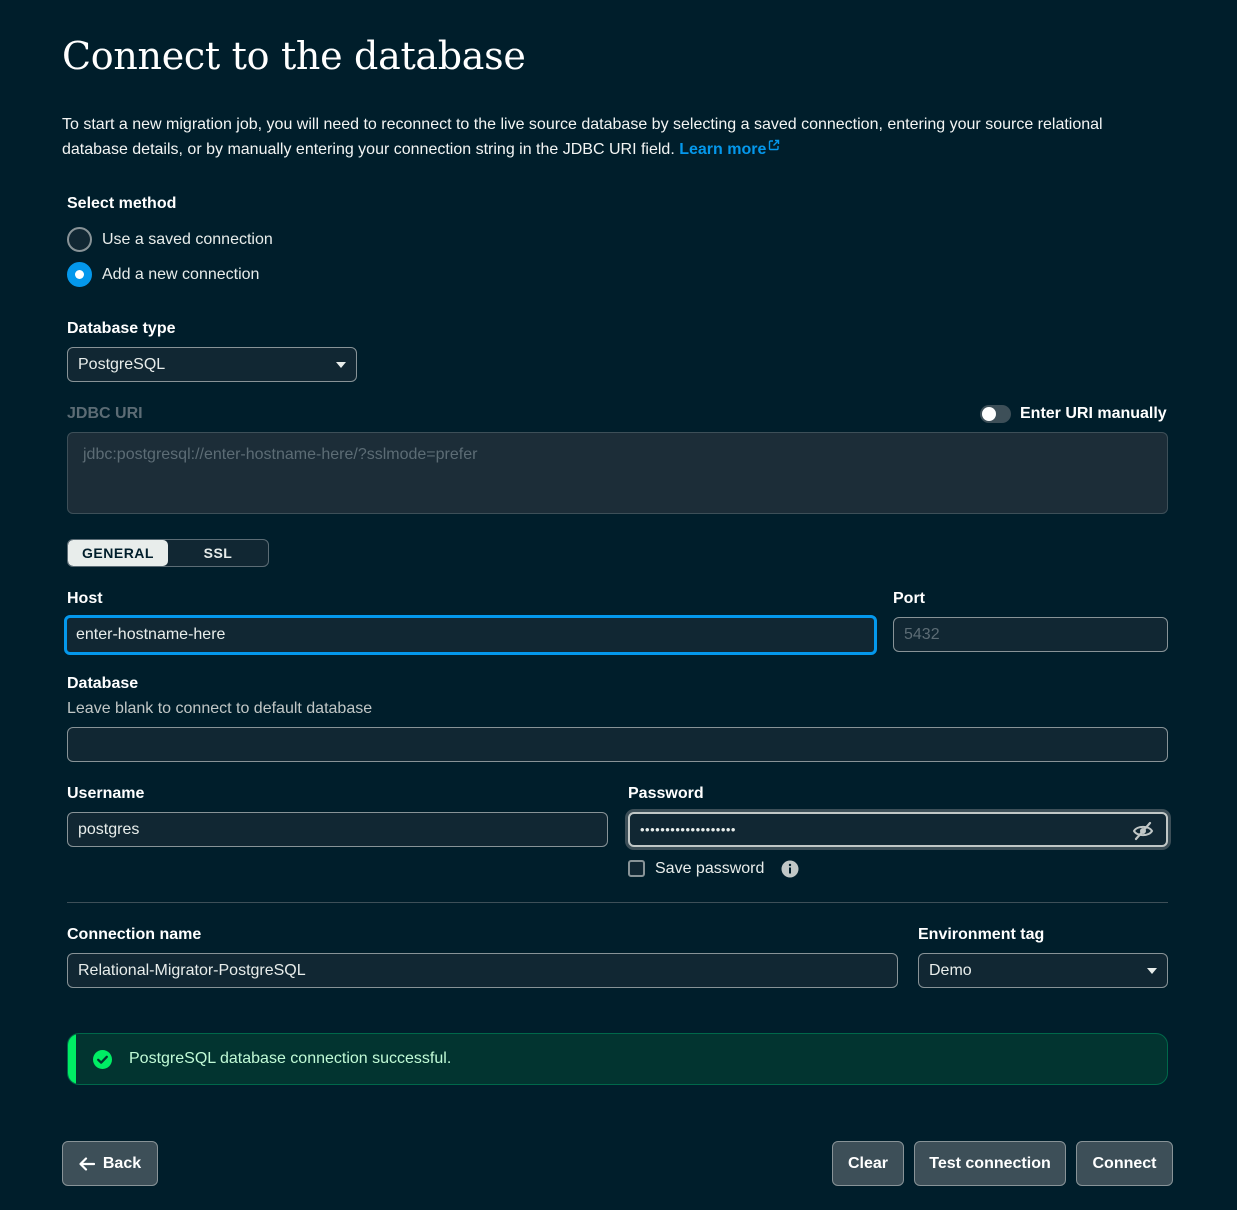  What do you see at coordinates (636, 868) in the screenshot?
I see `save-password-checkbox` at bounding box center [636, 868].